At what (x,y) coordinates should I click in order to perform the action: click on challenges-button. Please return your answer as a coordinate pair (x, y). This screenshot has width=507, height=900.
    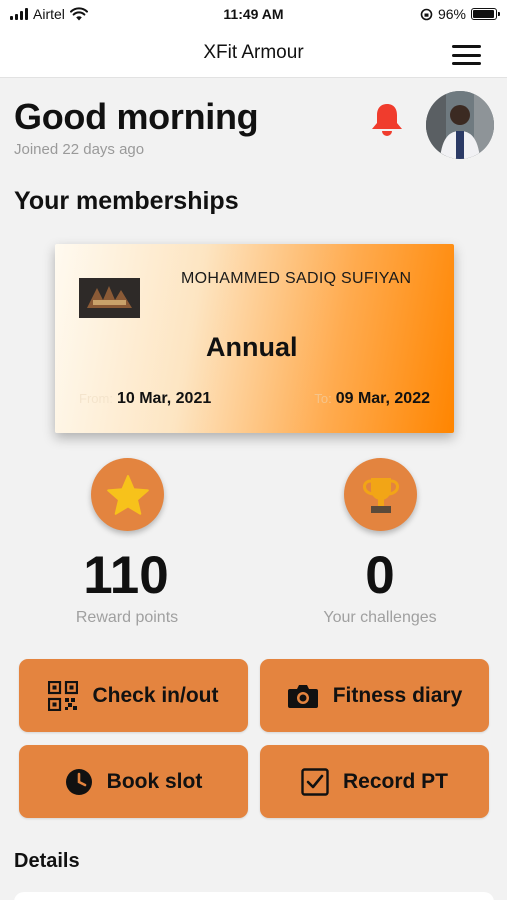
    Looking at the image, I should click on (380, 494).